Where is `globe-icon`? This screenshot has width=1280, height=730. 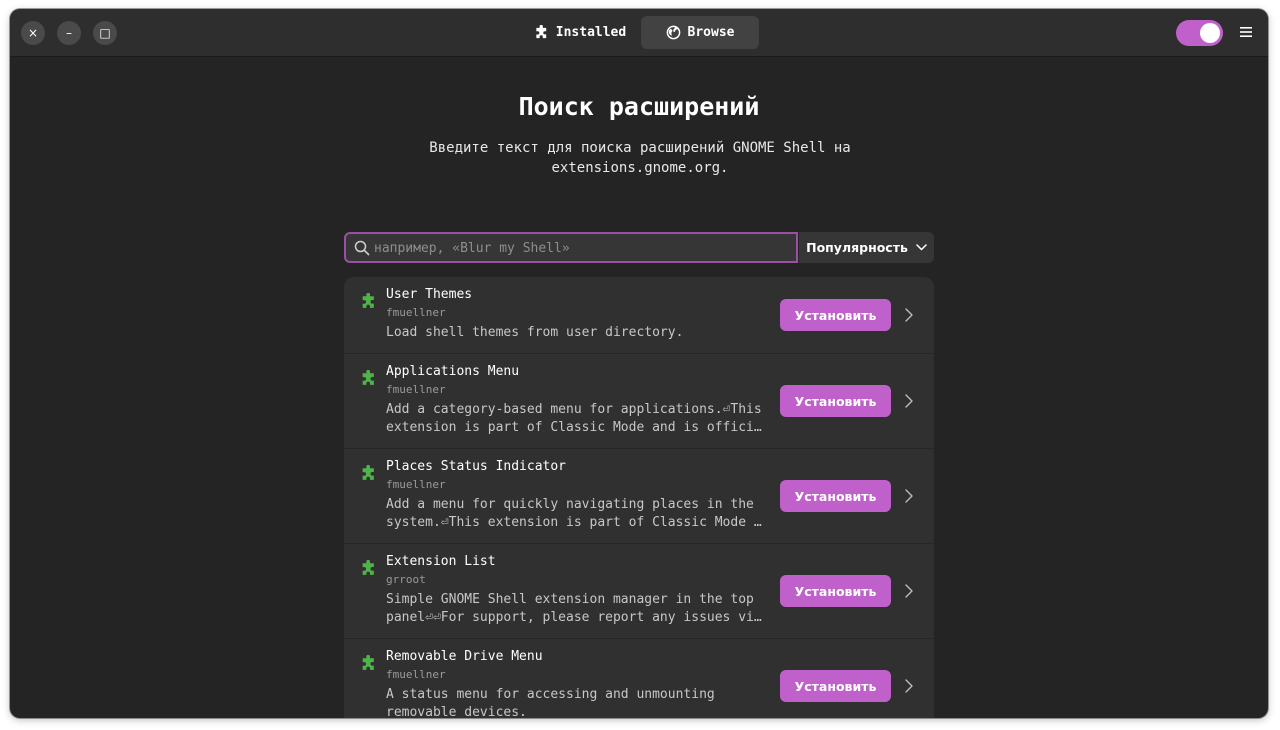
globe-icon is located at coordinates (673, 32).